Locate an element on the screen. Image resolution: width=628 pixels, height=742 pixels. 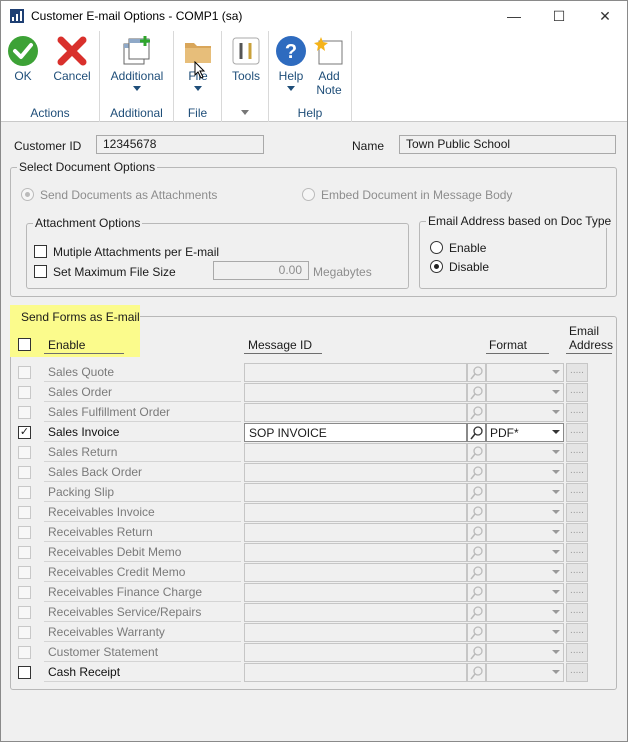
close-button: ✕ is located at coordinates (605, 16).